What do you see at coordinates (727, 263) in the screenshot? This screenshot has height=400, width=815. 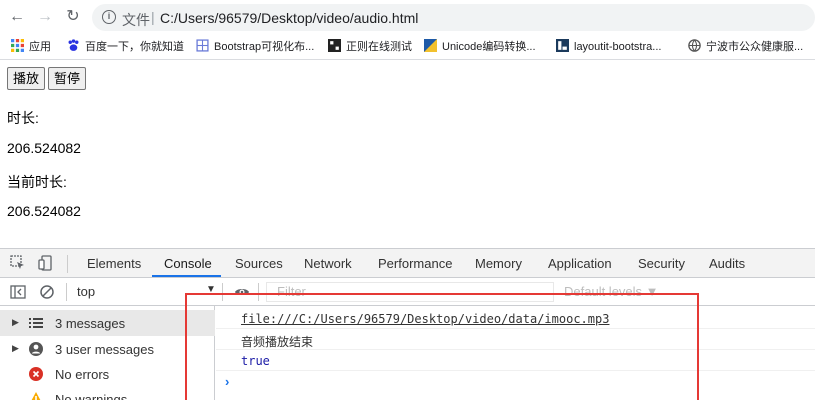 I see `tab-audits: Audits` at bounding box center [727, 263].